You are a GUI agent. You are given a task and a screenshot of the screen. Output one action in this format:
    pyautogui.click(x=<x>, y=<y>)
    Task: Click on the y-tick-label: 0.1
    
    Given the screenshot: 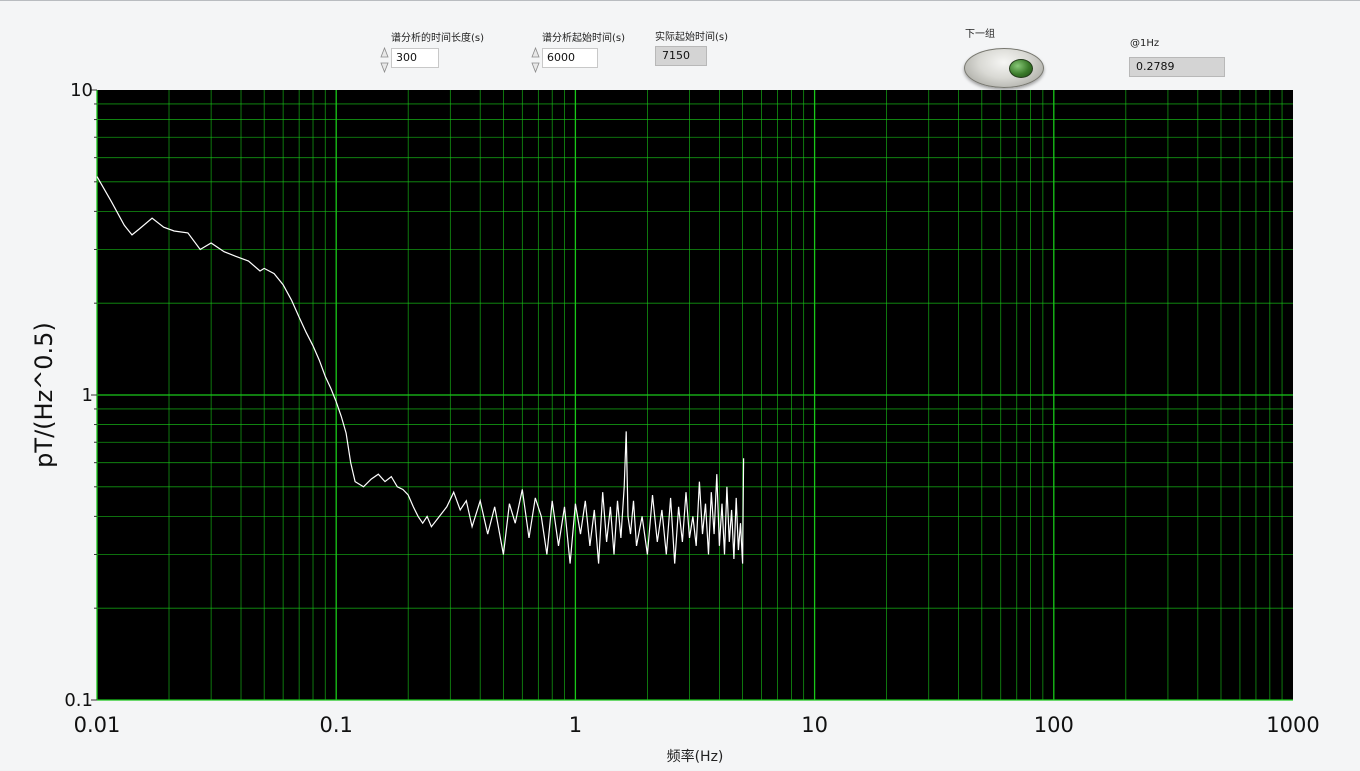 What is the action you would take?
    pyautogui.click(x=78, y=700)
    